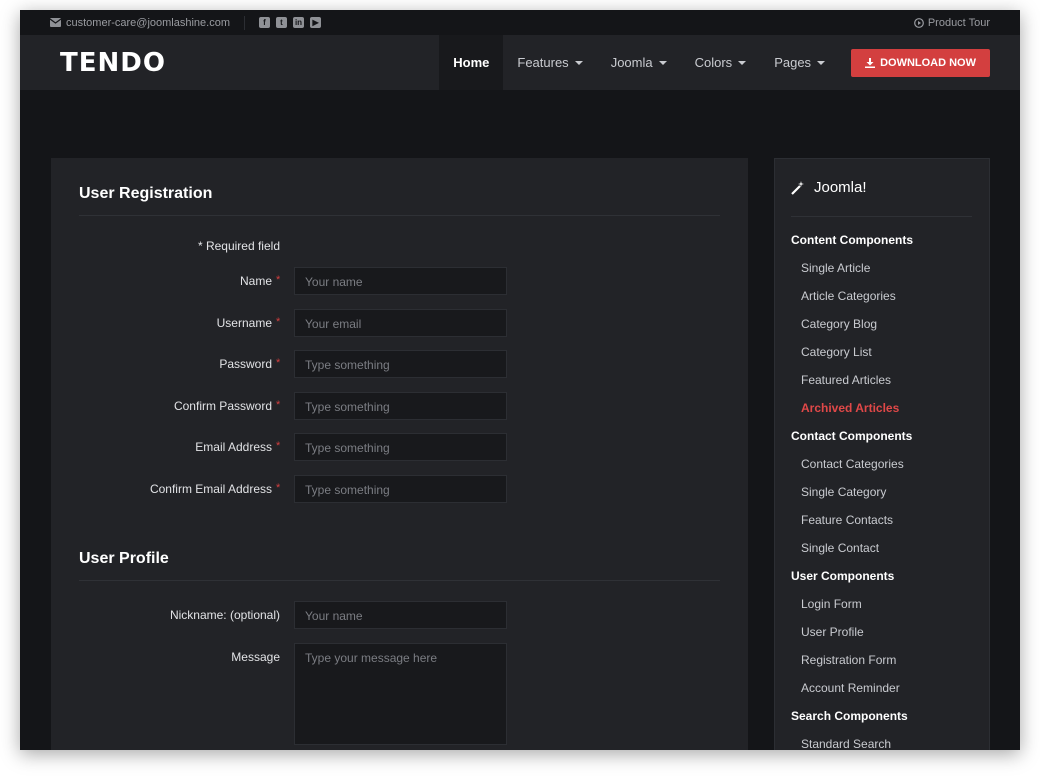 The height and width of the screenshot is (780, 1040). Describe the element at coordinates (148, 22) in the screenshot. I see `contact-email-text: customer-care@joomlashine.com` at that location.